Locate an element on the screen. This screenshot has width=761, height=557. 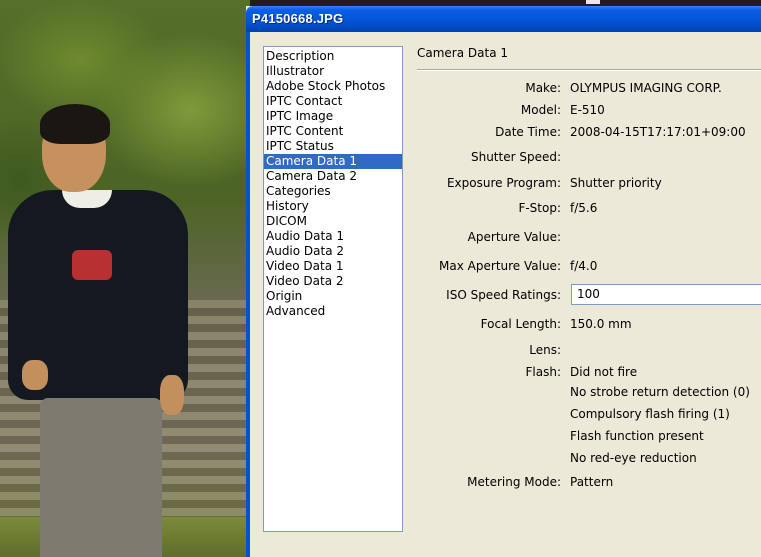
desktop-highlight is located at coordinates (593, 2).